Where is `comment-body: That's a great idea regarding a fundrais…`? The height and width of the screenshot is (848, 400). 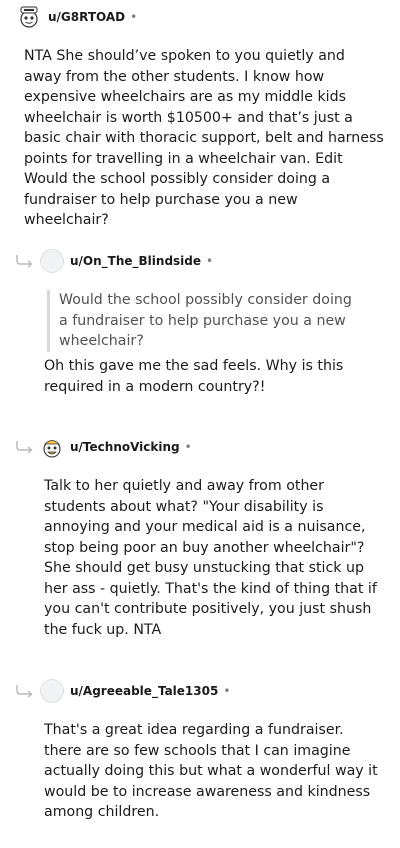 comment-body: That's a great idea regarding a fundrais… is located at coordinates (211, 771).